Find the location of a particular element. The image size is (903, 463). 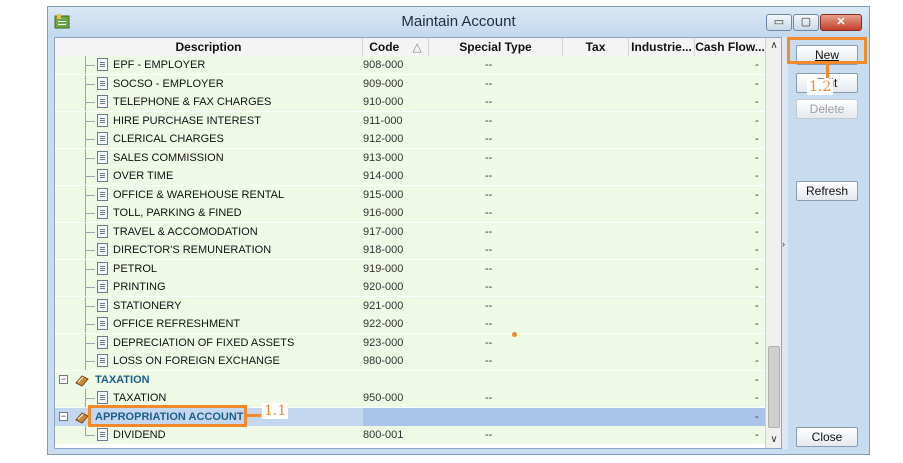

table-row: SALES COMMISSION 913-000 -- - is located at coordinates (410, 157).